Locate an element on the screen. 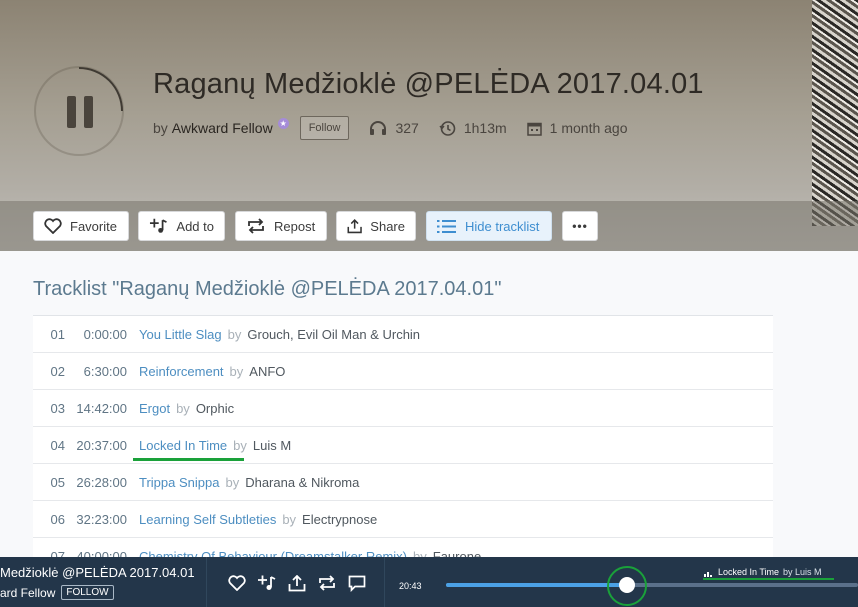 The width and height of the screenshot is (858, 607). uploaded-stat: 1 month ago is located at coordinates (577, 128).